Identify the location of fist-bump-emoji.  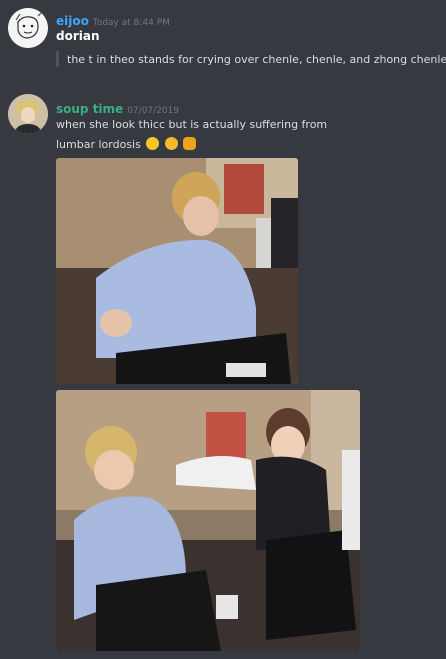
(190, 143).